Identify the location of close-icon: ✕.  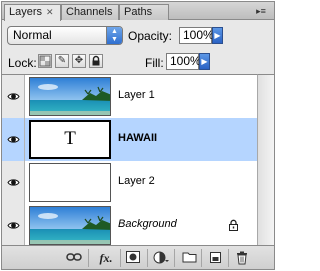
(50, 12).